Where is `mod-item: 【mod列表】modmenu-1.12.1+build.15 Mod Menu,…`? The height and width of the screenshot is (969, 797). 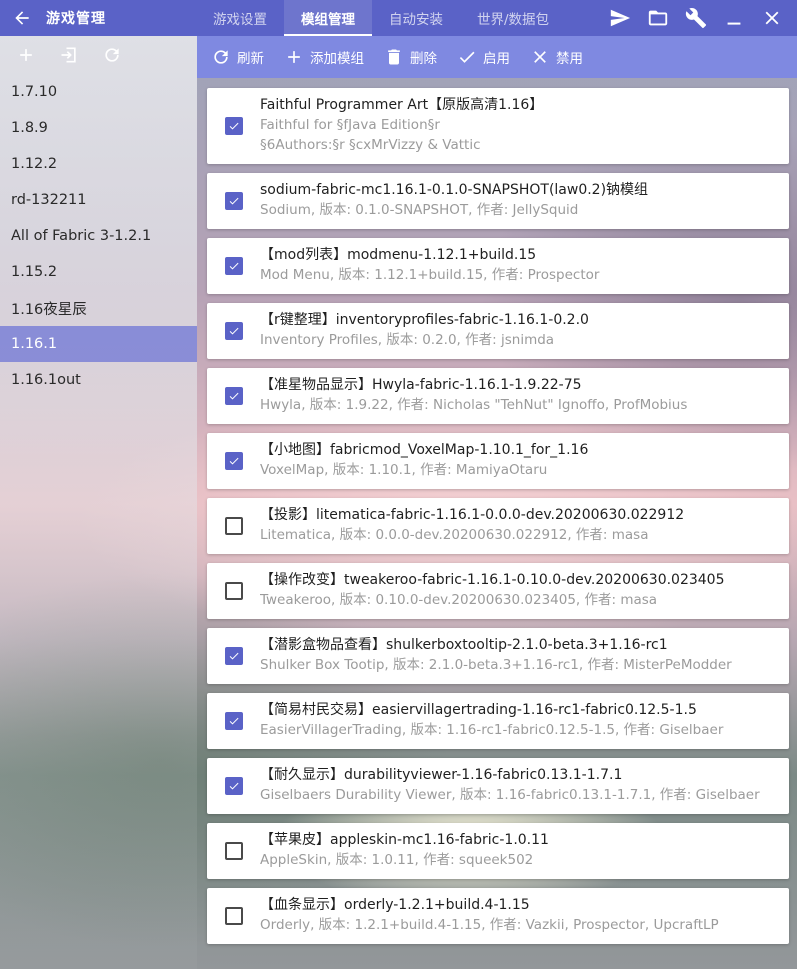 mod-item: 【mod列表】modmenu-1.12.1+build.15 Mod Menu,… is located at coordinates (498, 266).